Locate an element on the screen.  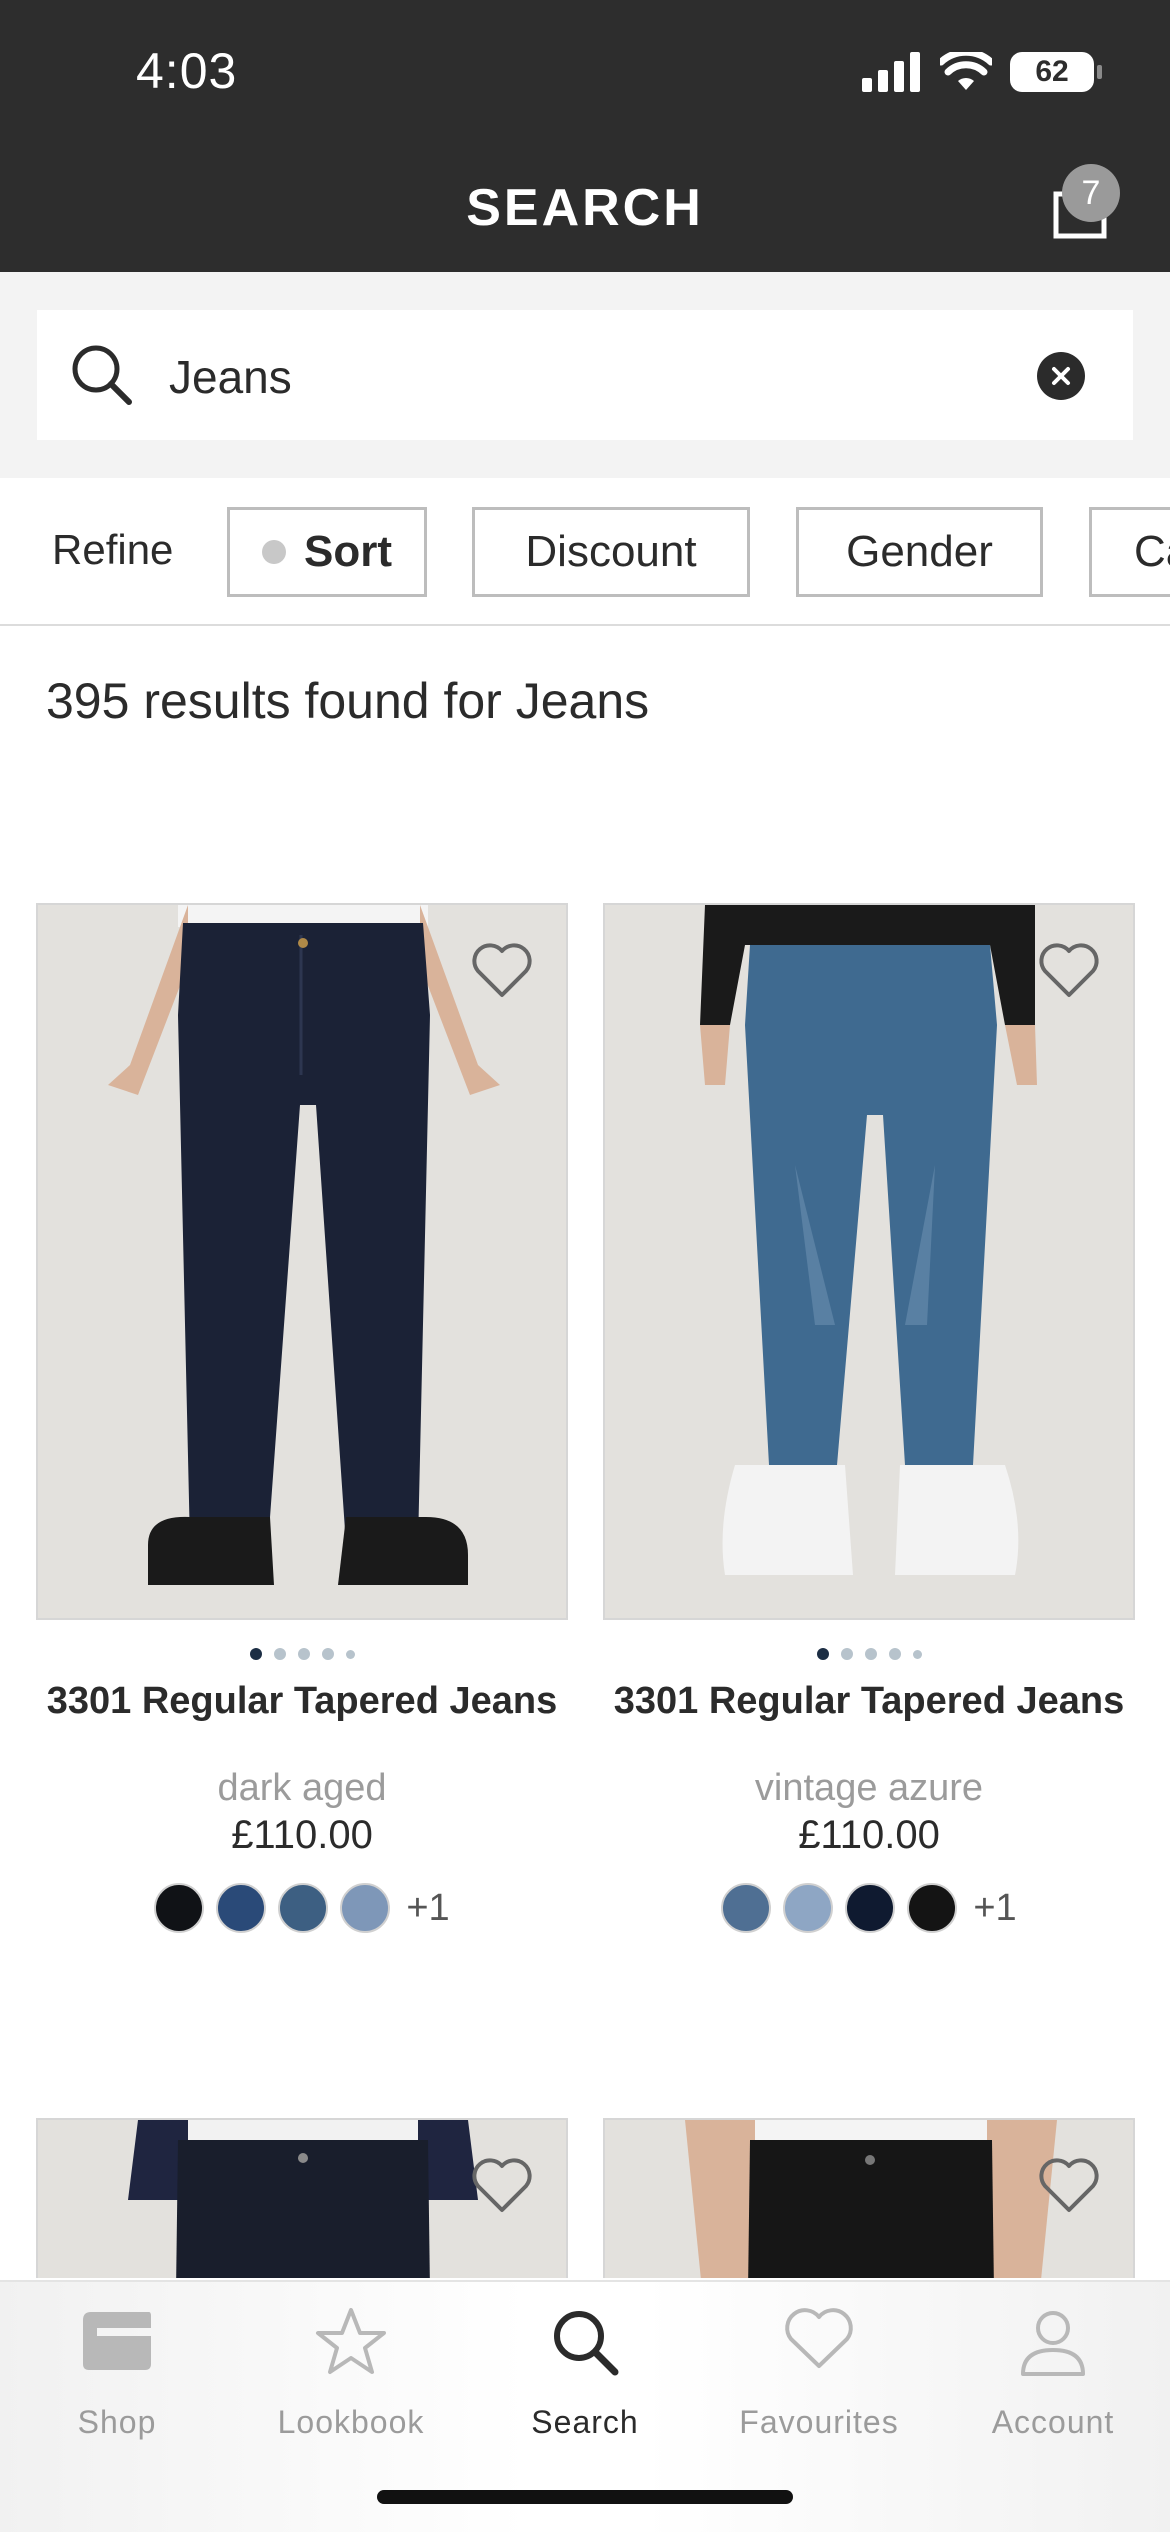
close-icon is located at coordinates (1061, 376).